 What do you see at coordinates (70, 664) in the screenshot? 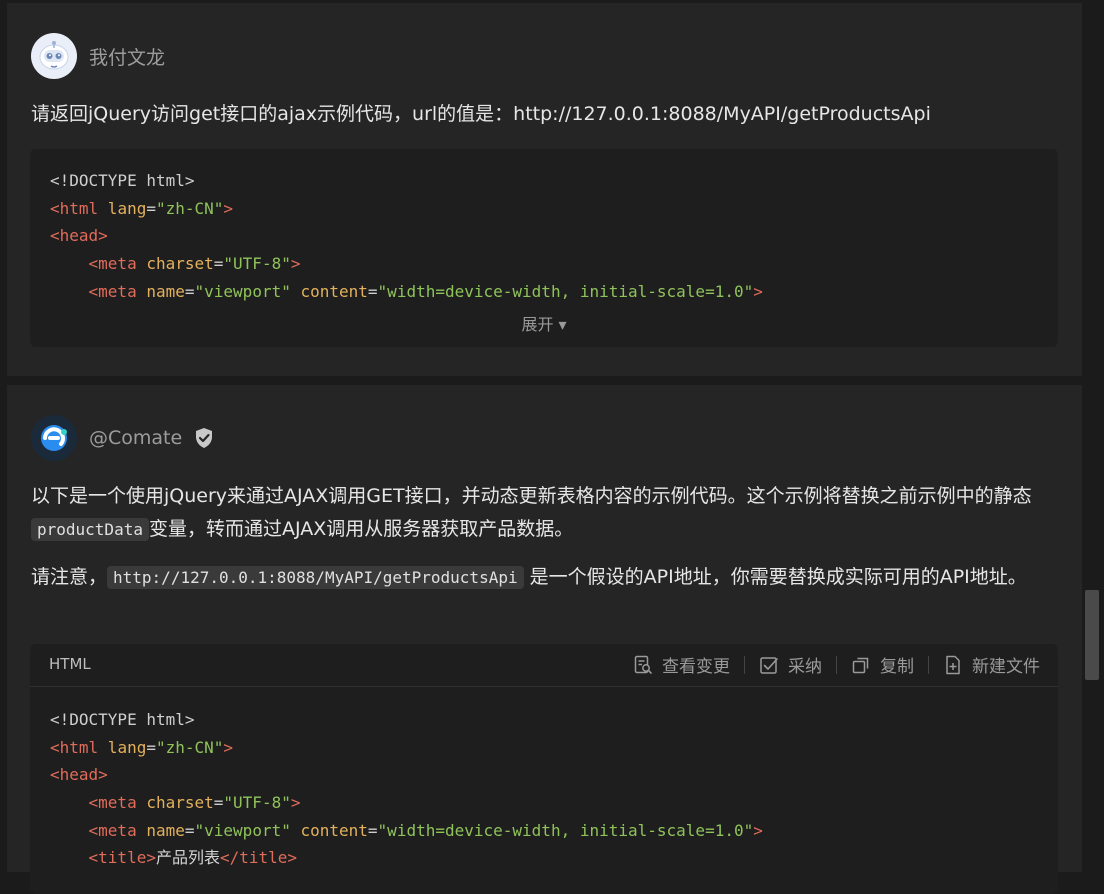
I see `code-language-label: HTML` at bounding box center [70, 664].